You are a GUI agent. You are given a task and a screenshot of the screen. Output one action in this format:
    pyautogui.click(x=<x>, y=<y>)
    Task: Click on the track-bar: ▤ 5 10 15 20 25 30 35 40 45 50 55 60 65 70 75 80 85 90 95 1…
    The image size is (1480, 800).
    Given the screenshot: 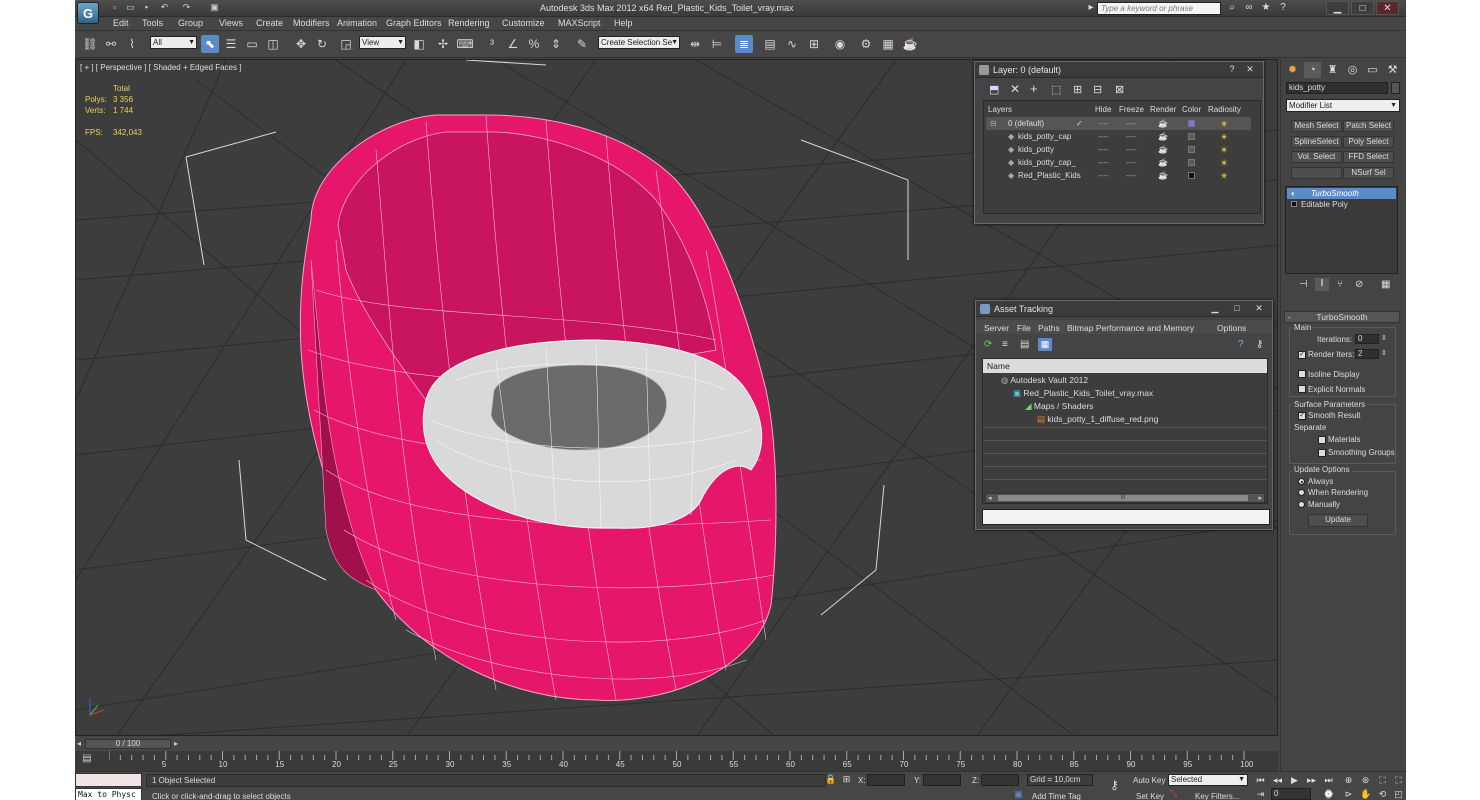 What is the action you would take?
    pyautogui.click(x=676, y=761)
    